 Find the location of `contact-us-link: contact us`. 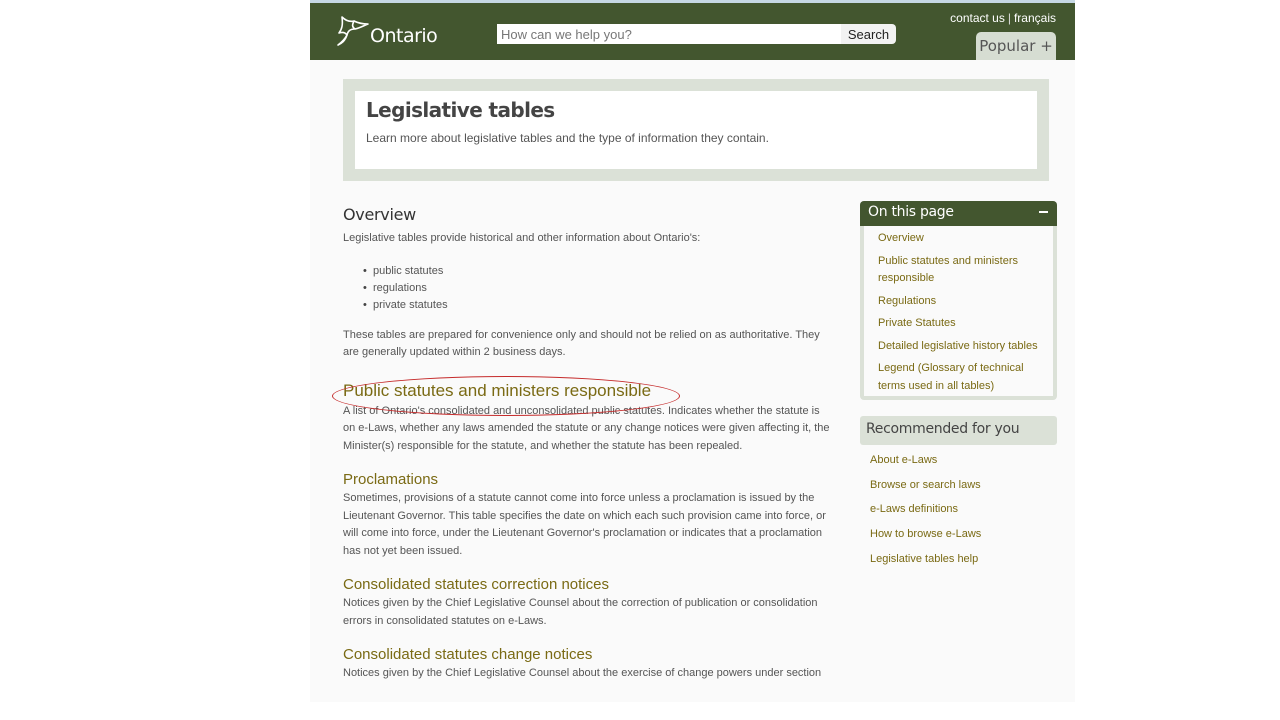

contact-us-link: contact us is located at coordinates (977, 18).